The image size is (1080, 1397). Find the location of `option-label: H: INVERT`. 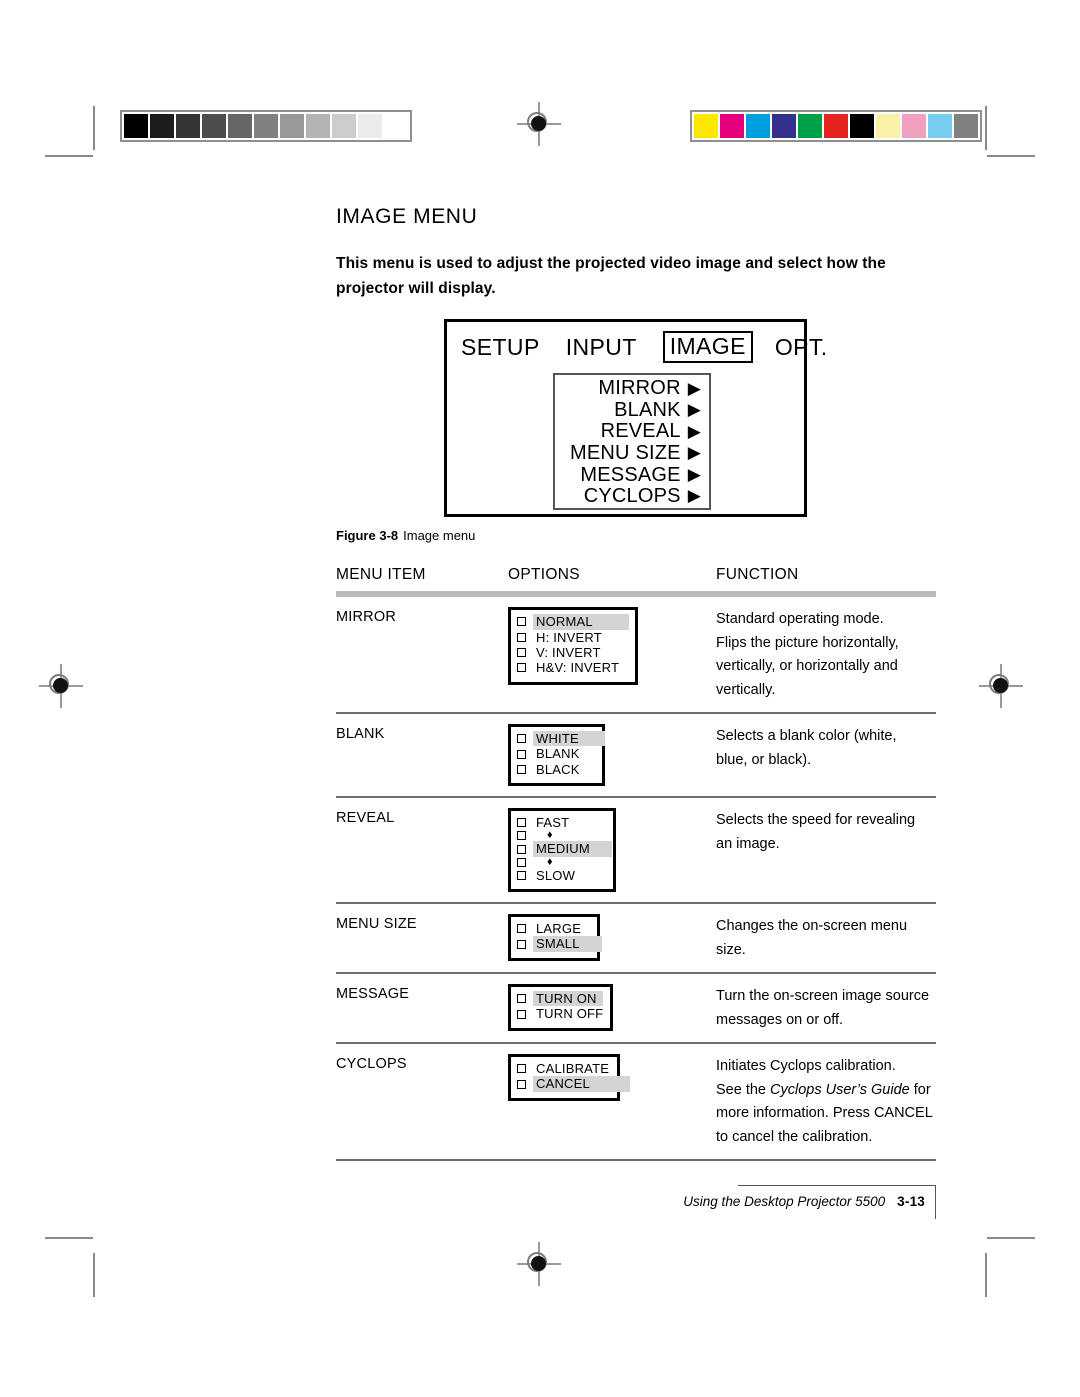

option-label: H: INVERT is located at coordinates (569, 637).